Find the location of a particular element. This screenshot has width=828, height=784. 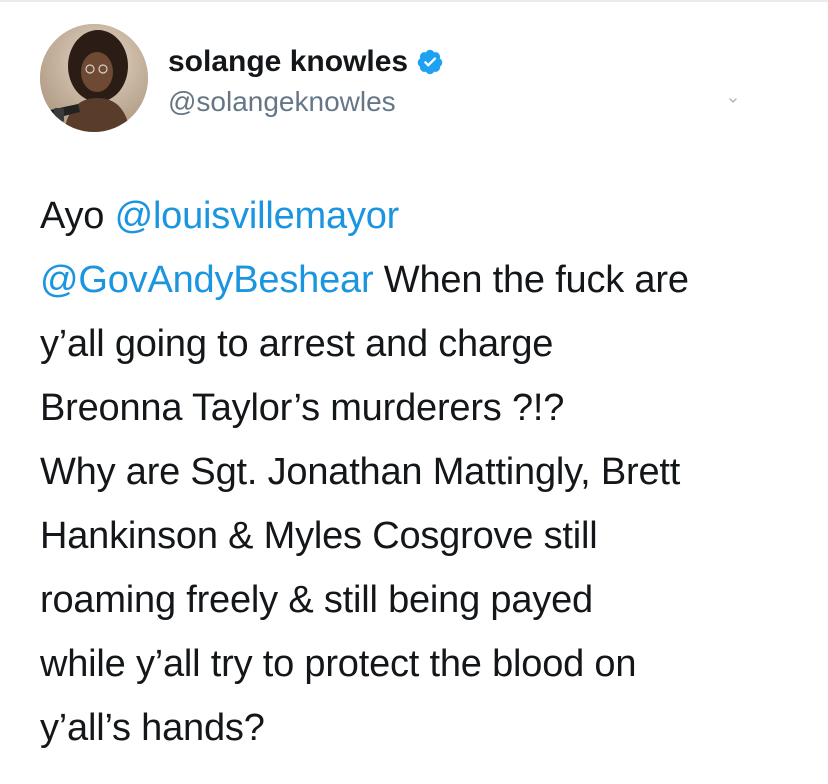

tweet-text-segment: y’all’s hands? is located at coordinates (152, 728).